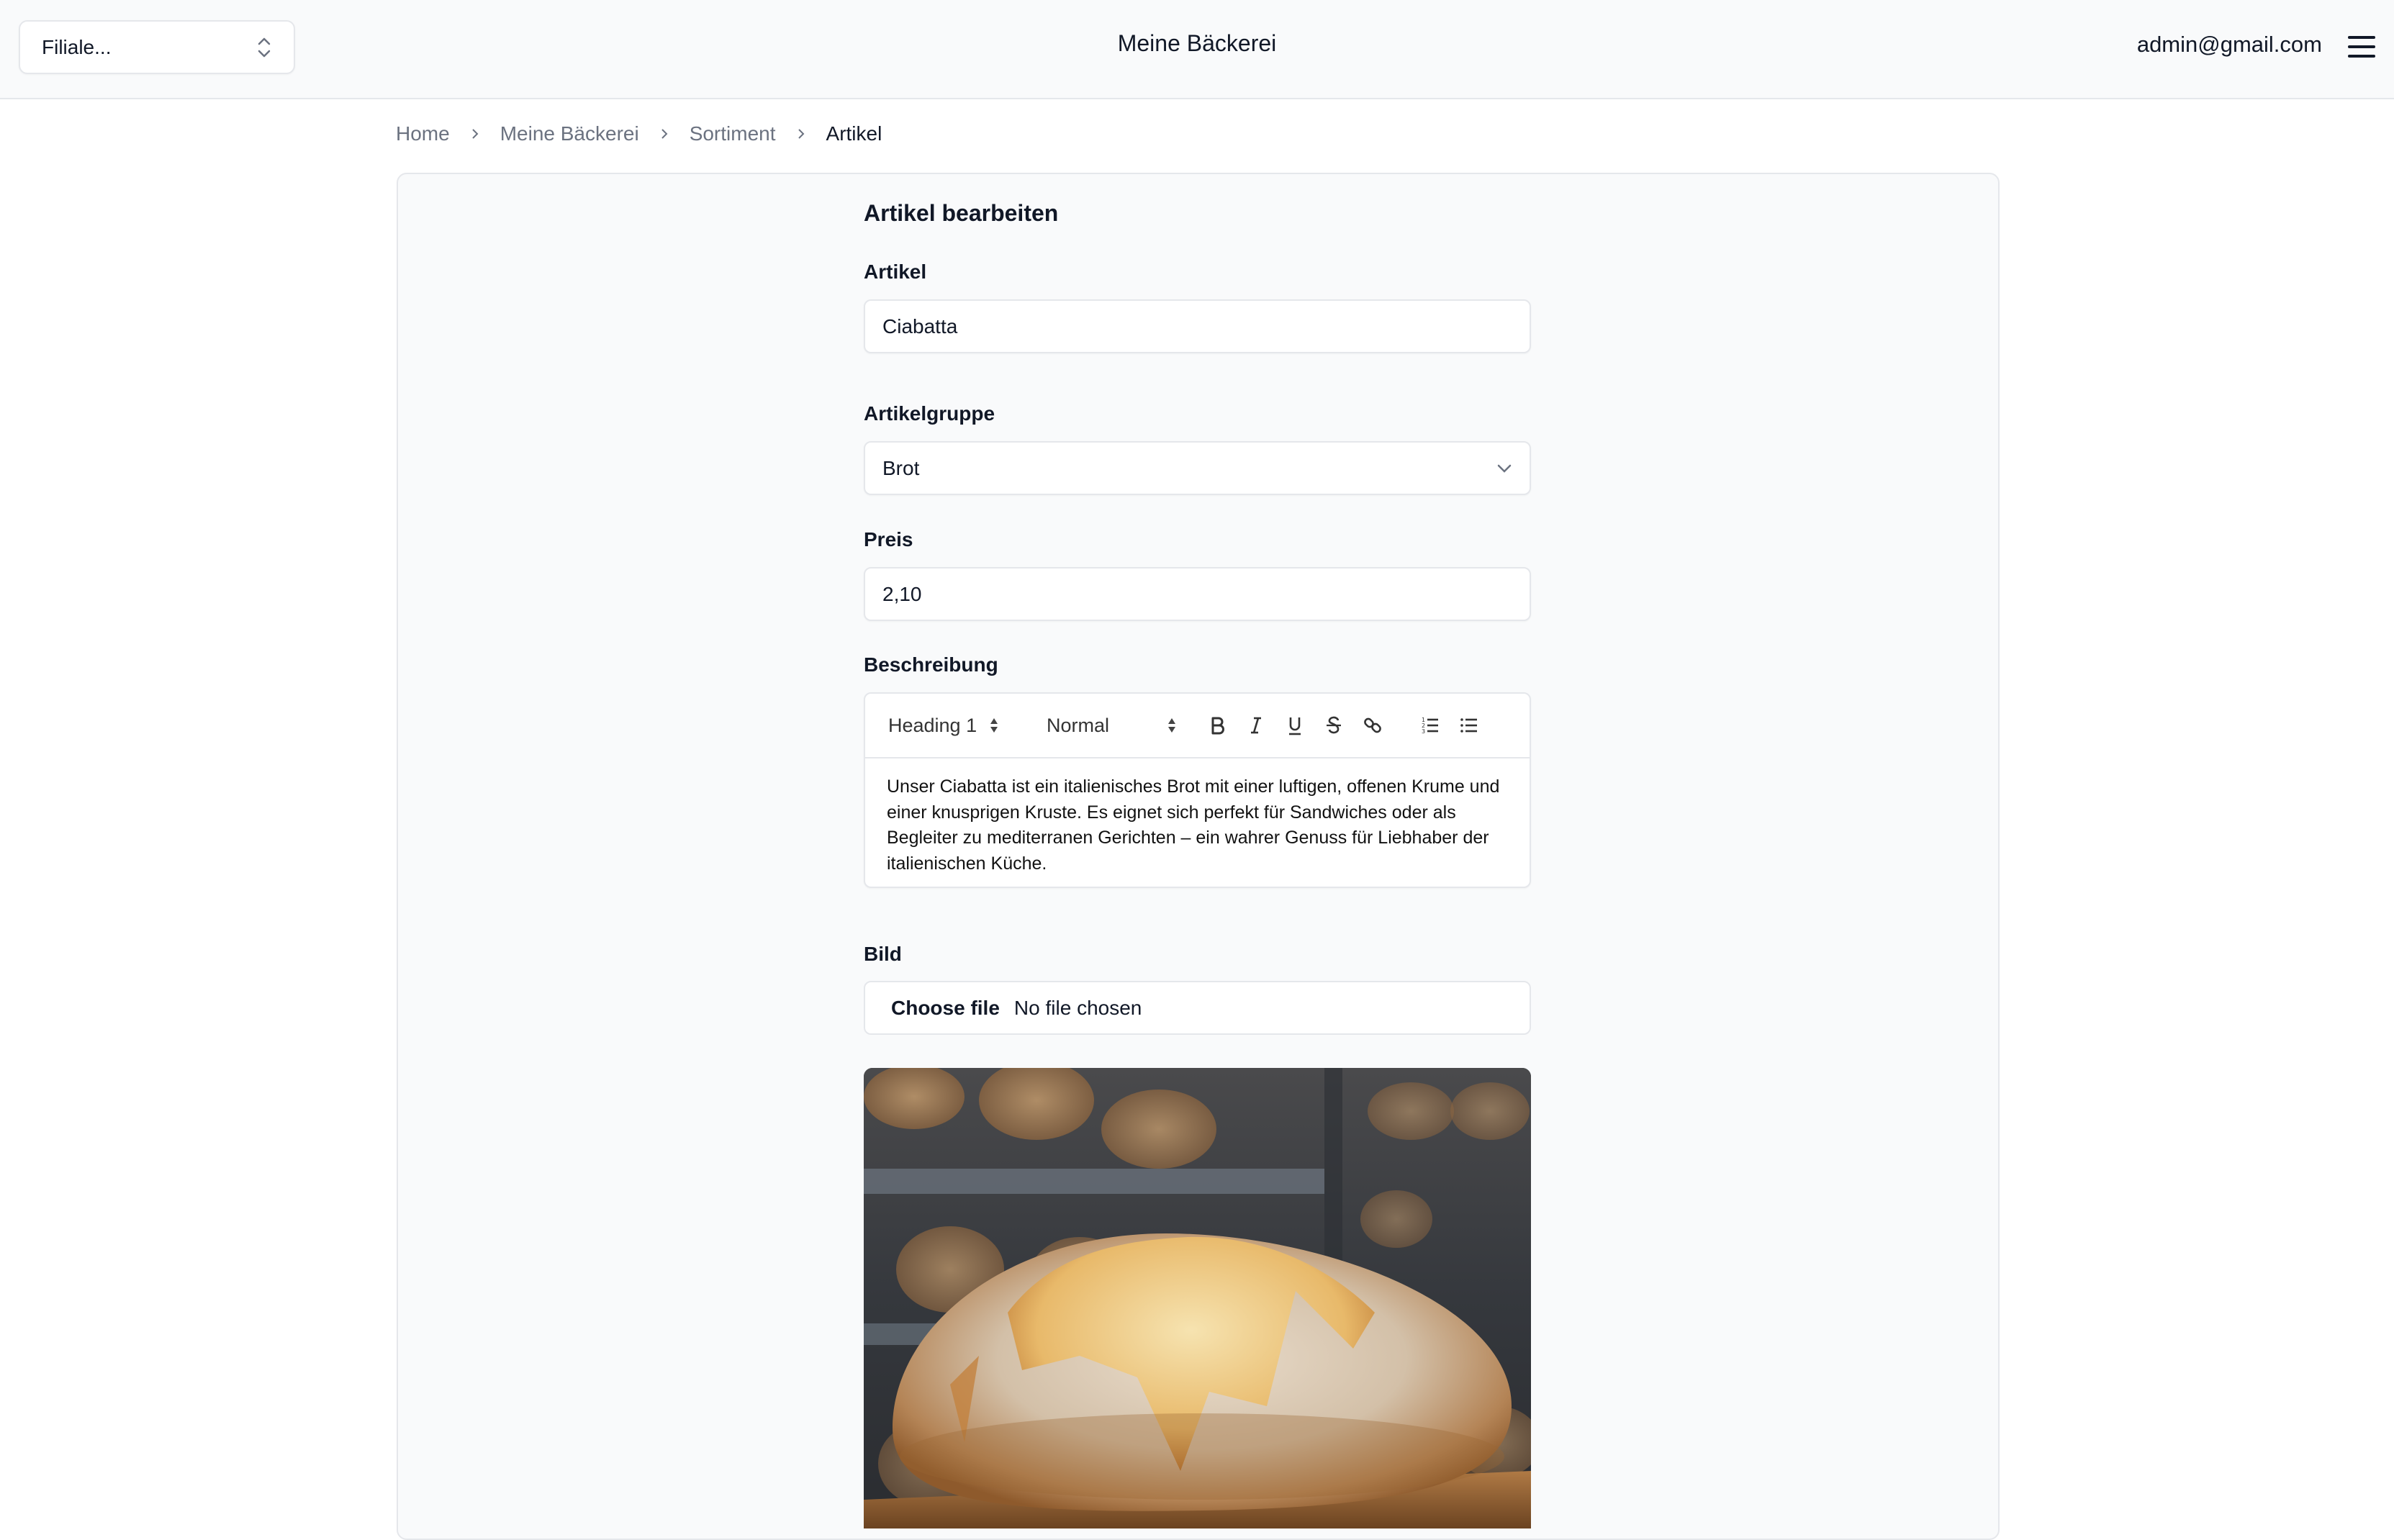 The height and width of the screenshot is (1540, 2394). What do you see at coordinates (929, 413) in the screenshot?
I see `artikelgruppe-label: Artikelgruppe` at bounding box center [929, 413].